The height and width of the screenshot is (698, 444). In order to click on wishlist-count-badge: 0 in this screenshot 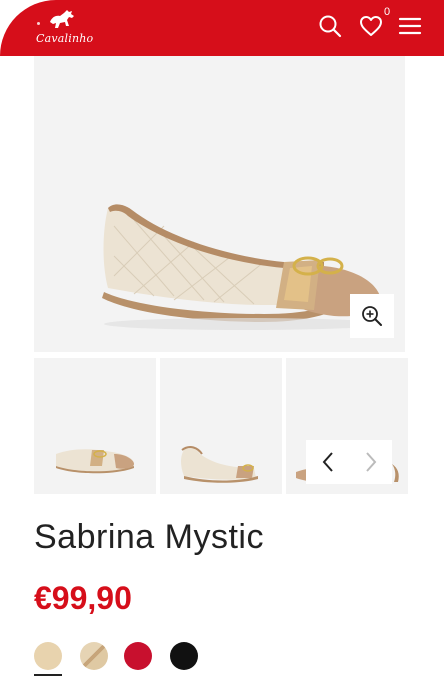, I will do `click(387, 12)`.